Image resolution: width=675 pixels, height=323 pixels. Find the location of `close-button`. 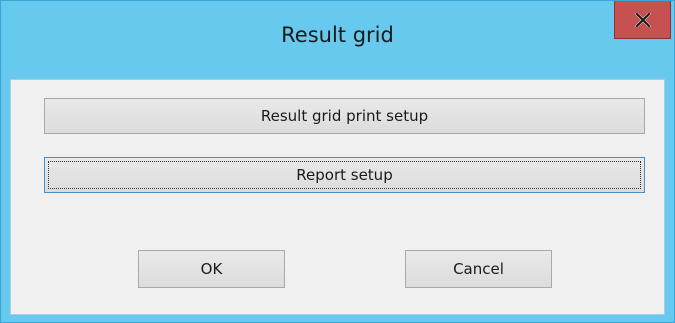

close-button is located at coordinates (642, 20).